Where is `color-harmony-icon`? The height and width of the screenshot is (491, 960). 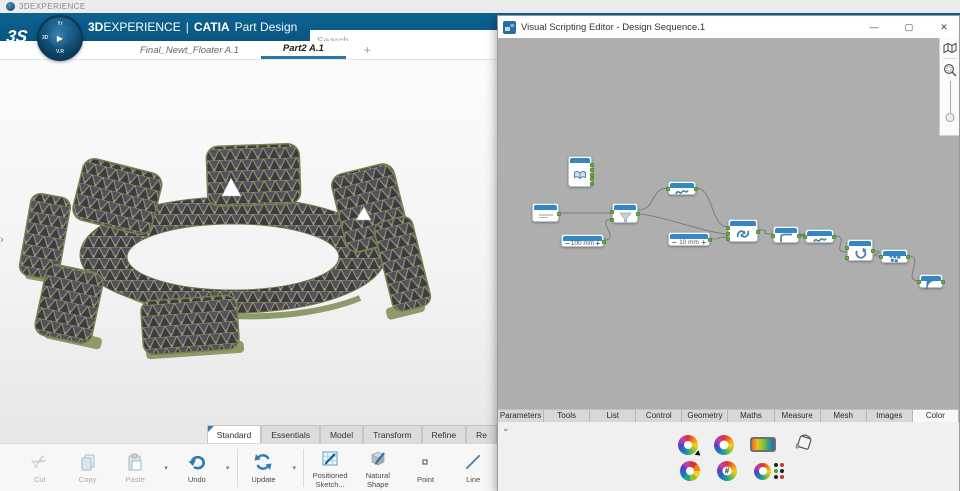 color-harmony-icon is located at coordinates (769, 471).